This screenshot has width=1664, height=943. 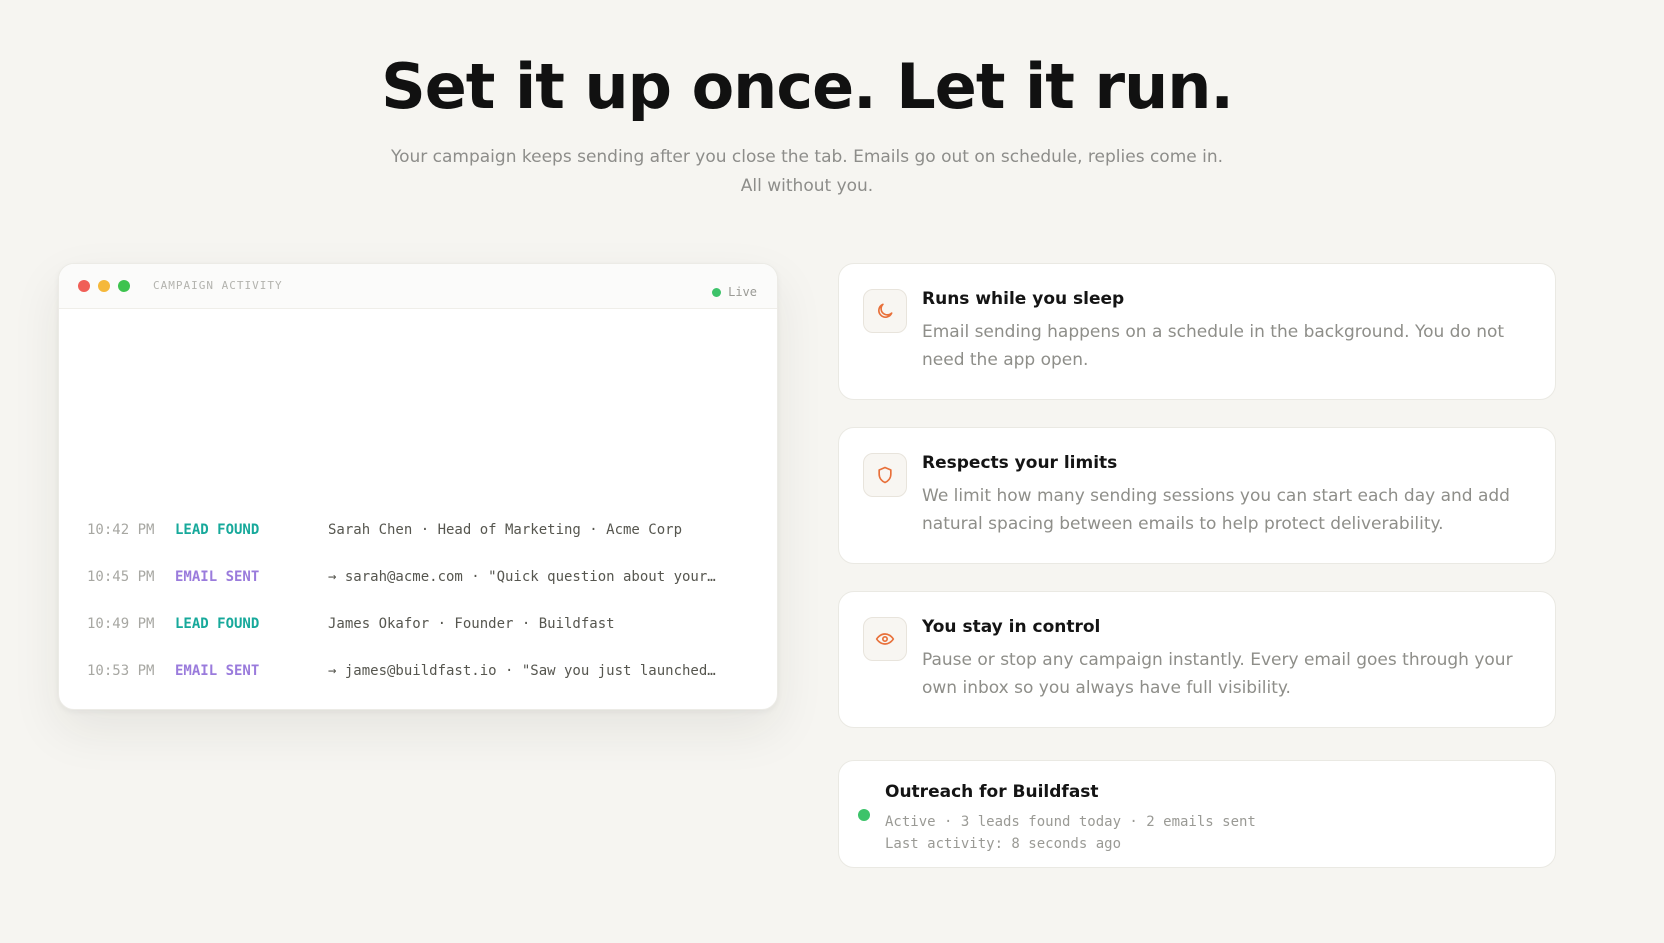 What do you see at coordinates (124, 286) in the screenshot?
I see `maximize-window-dot-icon` at bounding box center [124, 286].